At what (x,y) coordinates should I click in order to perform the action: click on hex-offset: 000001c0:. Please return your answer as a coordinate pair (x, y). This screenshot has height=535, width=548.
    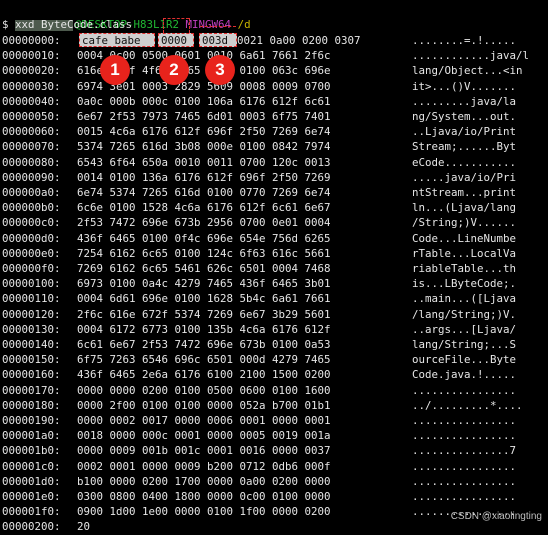
    Looking at the image, I should click on (31, 466).